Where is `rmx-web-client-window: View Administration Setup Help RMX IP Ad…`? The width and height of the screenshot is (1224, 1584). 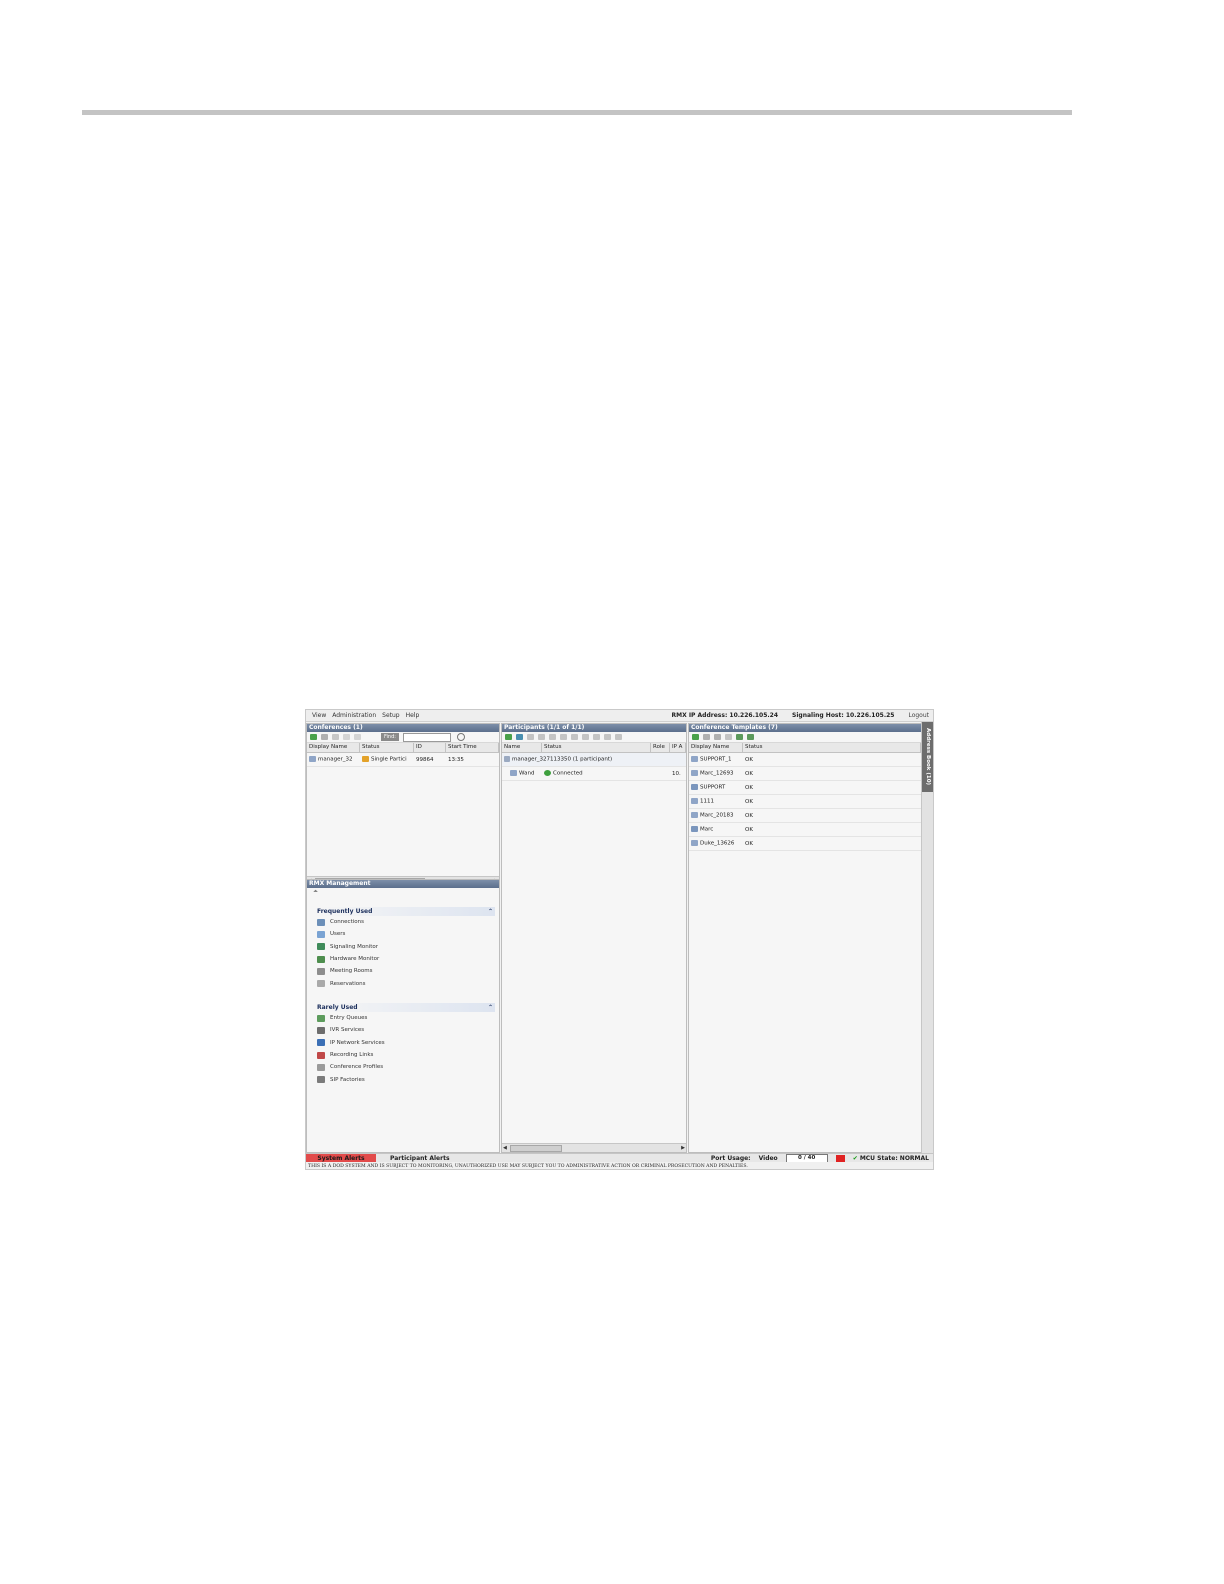 rmx-web-client-window: View Administration Setup Help RMX IP Ad… is located at coordinates (619, 939).